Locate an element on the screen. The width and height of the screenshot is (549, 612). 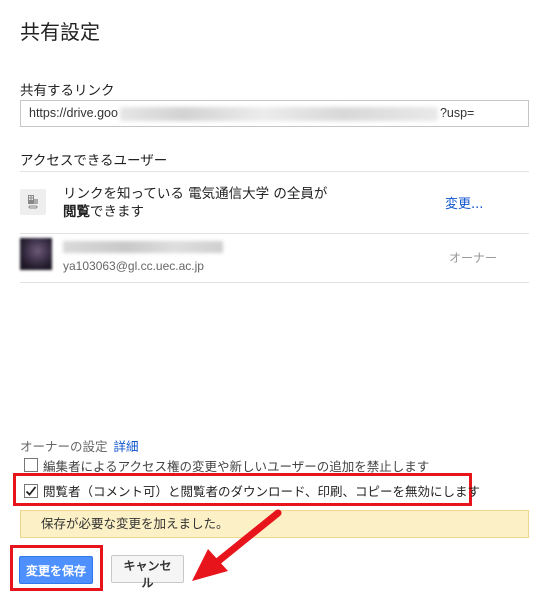
building-icon is located at coordinates (33, 202).